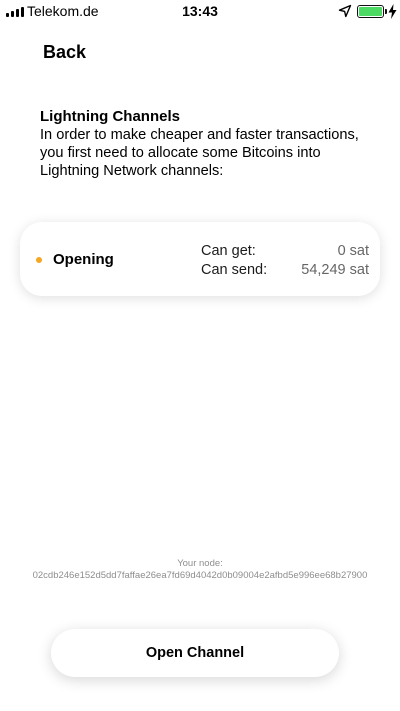 The width and height of the screenshot is (400, 711). What do you see at coordinates (83, 259) in the screenshot?
I see `channel-status: Opening` at bounding box center [83, 259].